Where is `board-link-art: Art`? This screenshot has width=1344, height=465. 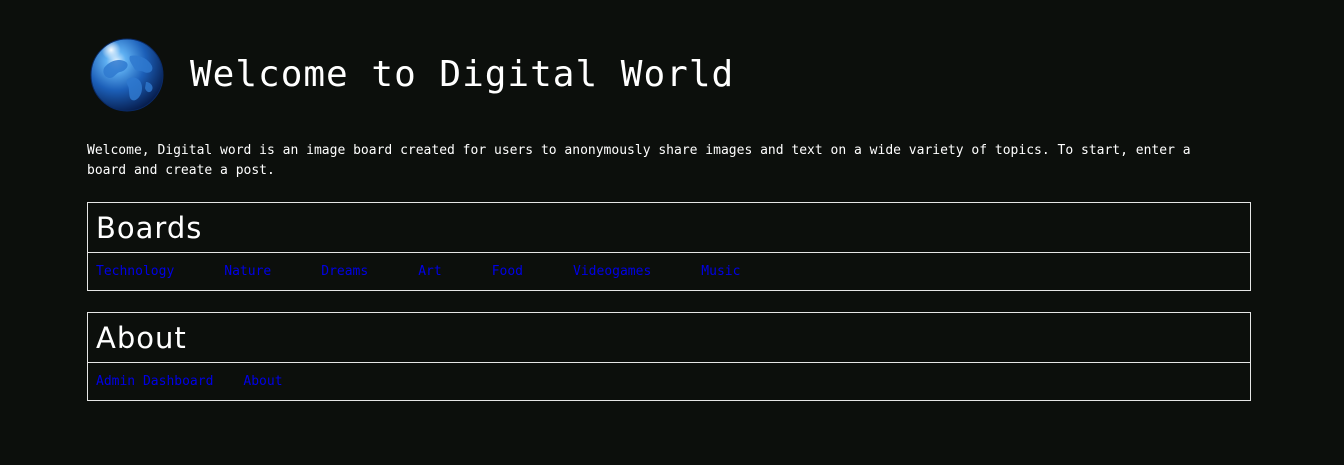
board-link-art: Art is located at coordinates (429, 272).